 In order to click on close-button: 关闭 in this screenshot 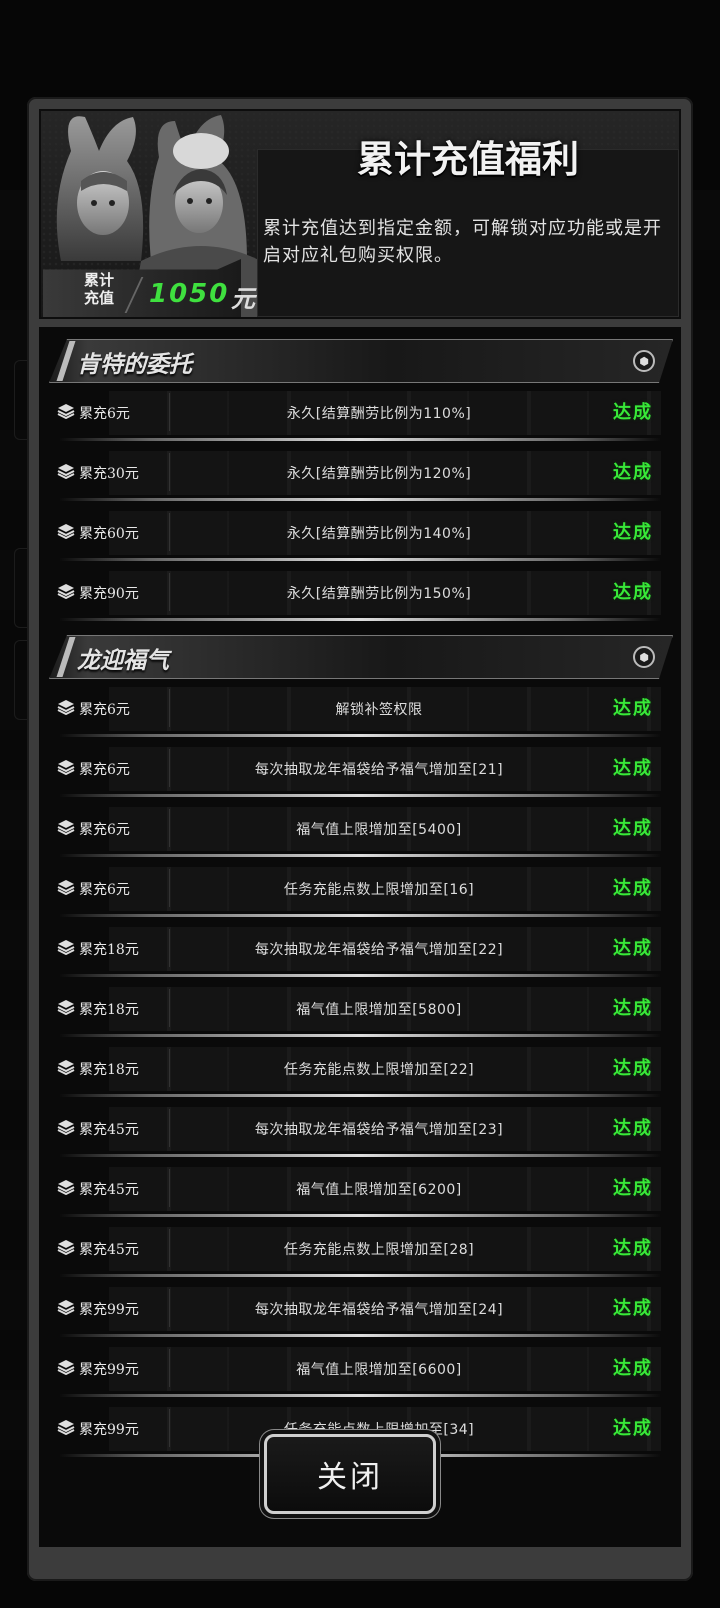, I will do `click(350, 1474)`.